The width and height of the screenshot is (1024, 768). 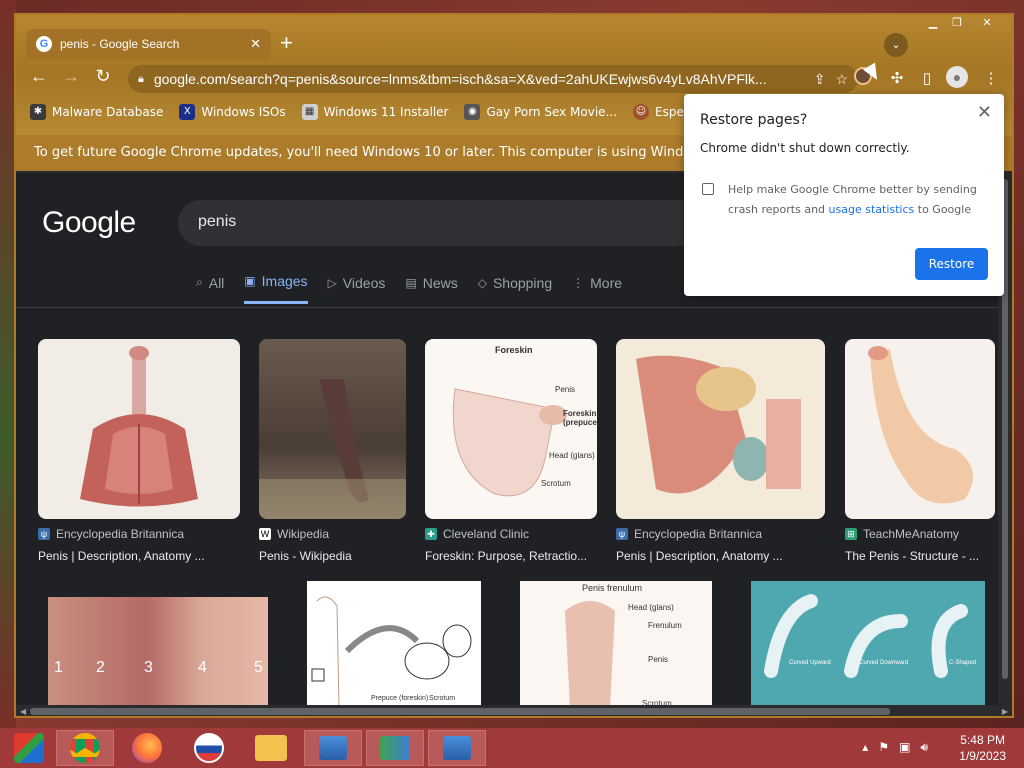 I want to click on forward-arrow-icon: →, so click(x=71, y=76).